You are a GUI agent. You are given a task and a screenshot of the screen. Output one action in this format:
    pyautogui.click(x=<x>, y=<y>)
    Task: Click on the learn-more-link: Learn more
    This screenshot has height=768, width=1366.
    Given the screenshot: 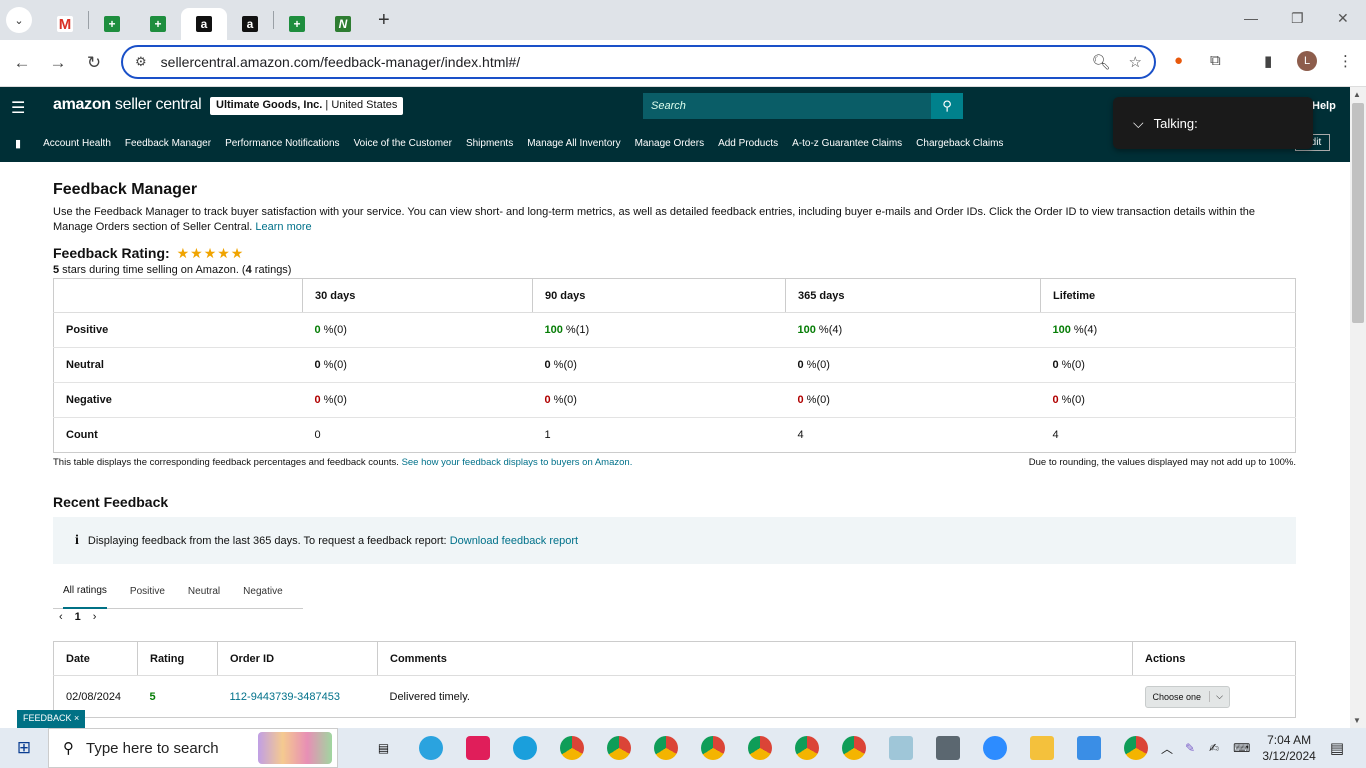 What is the action you would take?
    pyautogui.click(x=283, y=227)
    